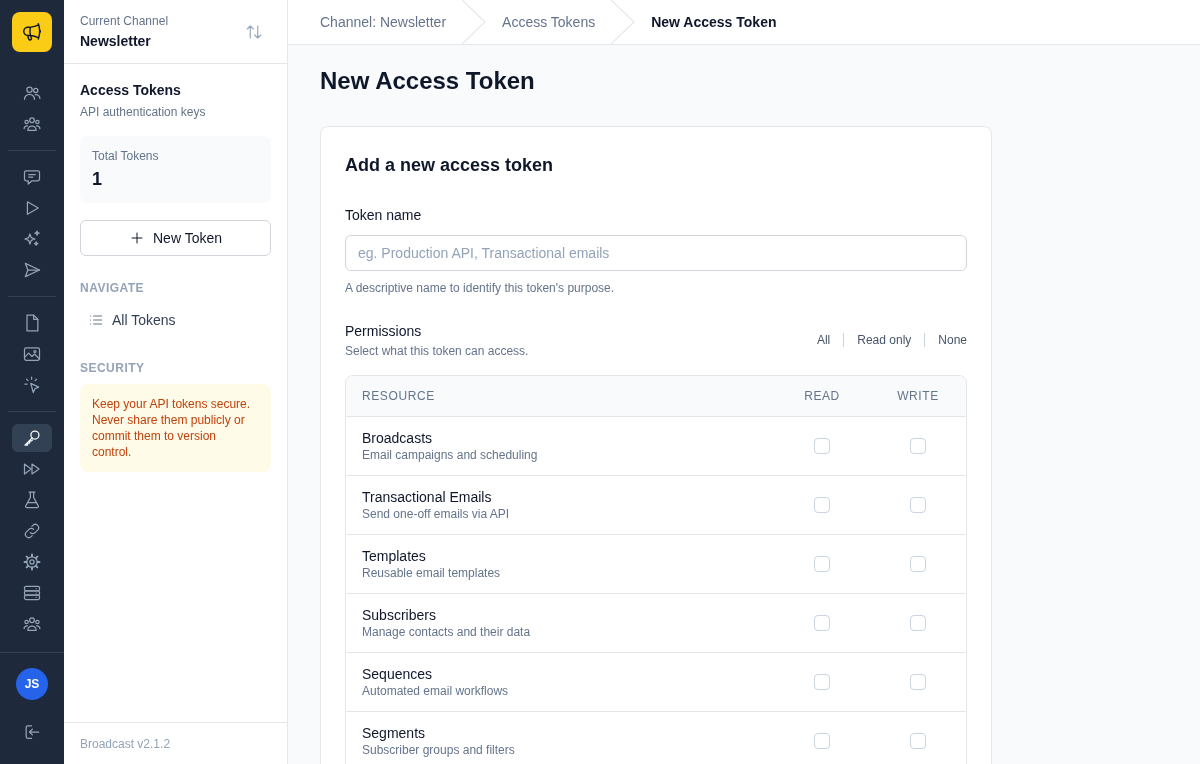  What do you see at coordinates (125, 743) in the screenshot?
I see `version-label: Broadcast v2.1.2` at bounding box center [125, 743].